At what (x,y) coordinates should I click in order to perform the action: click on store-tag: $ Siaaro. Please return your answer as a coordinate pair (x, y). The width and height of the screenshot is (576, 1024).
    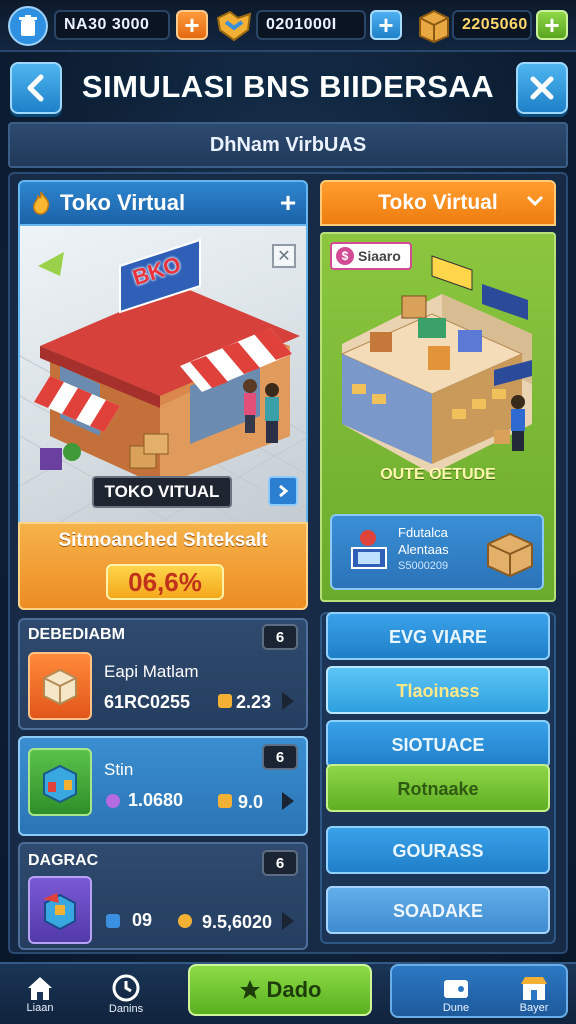
    Looking at the image, I should click on (371, 256).